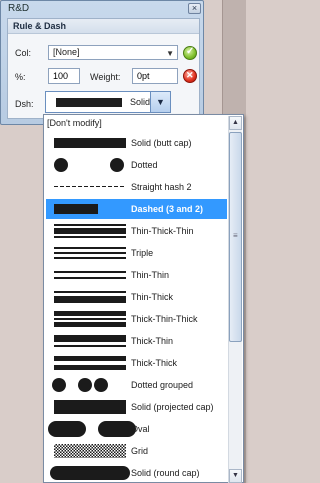 The width and height of the screenshot is (320, 483). I want to click on dash-label: Dsh:, so click(24, 104).